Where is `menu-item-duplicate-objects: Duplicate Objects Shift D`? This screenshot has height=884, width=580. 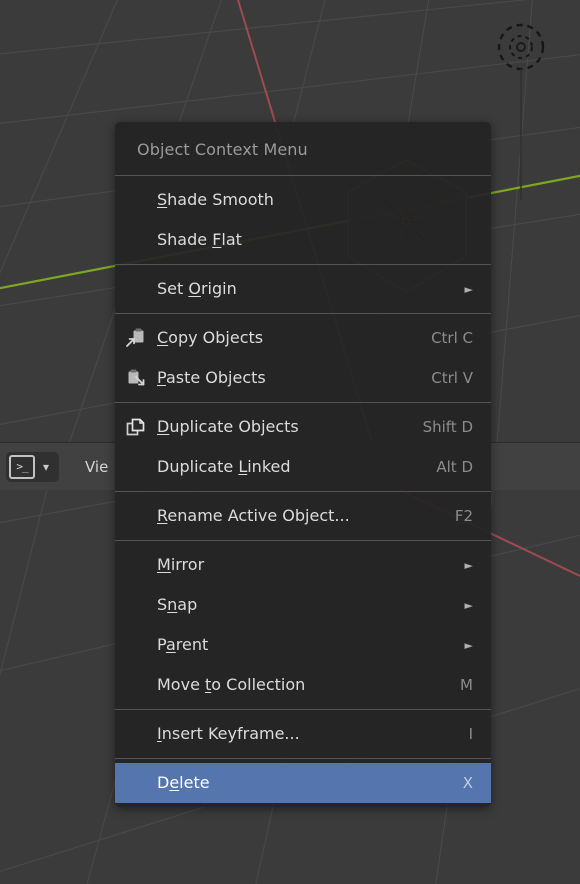 menu-item-duplicate-objects: Duplicate Objects Shift D is located at coordinates (303, 427).